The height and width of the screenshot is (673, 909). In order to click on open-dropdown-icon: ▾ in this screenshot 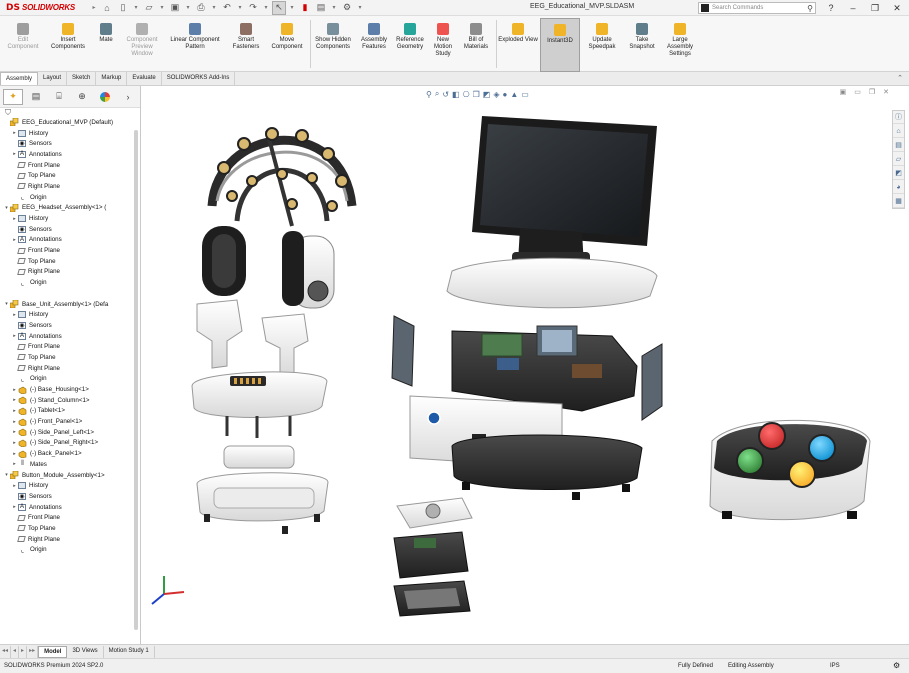, I will do `click(162, 8)`.